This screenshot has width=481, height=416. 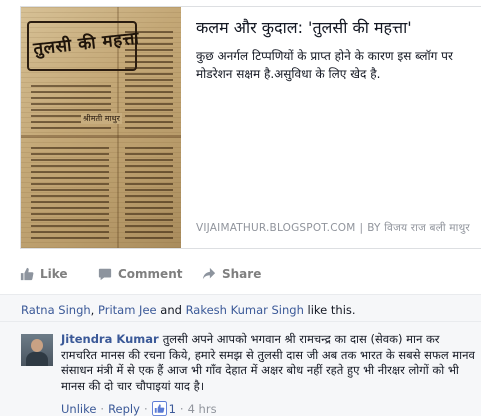 I want to click on small-thumbs-up-icon, so click(x=159, y=408).